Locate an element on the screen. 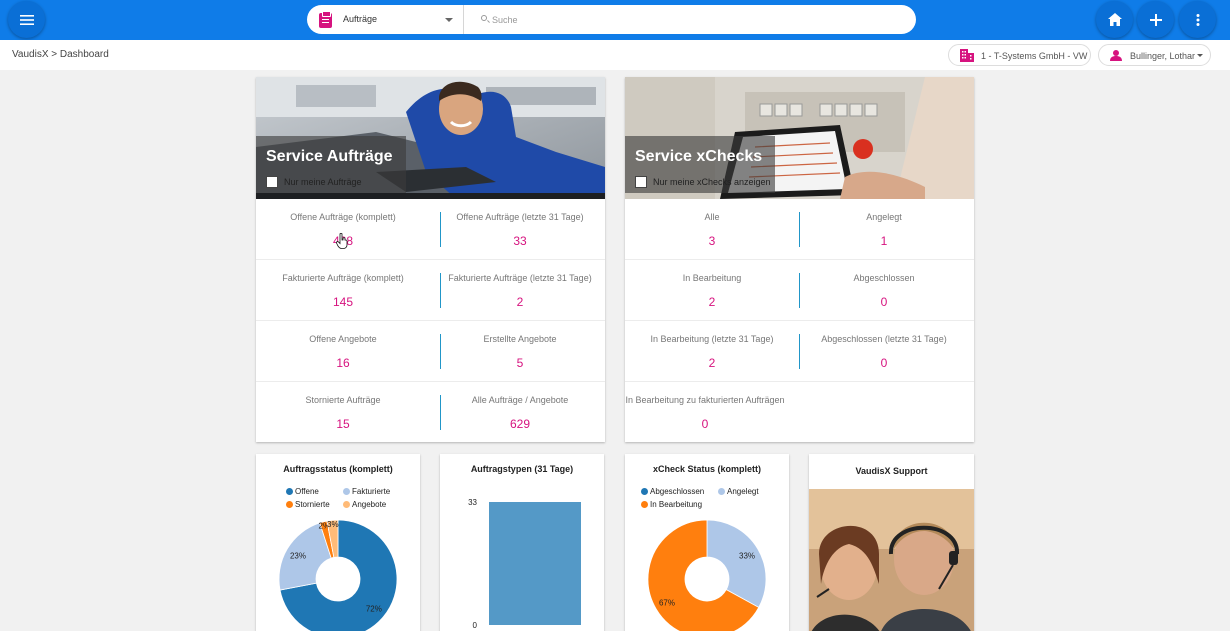 Image resolution: width=1230 pixels, height=631 pixels. legend-item: Offene is located at coordinates (302, 491).